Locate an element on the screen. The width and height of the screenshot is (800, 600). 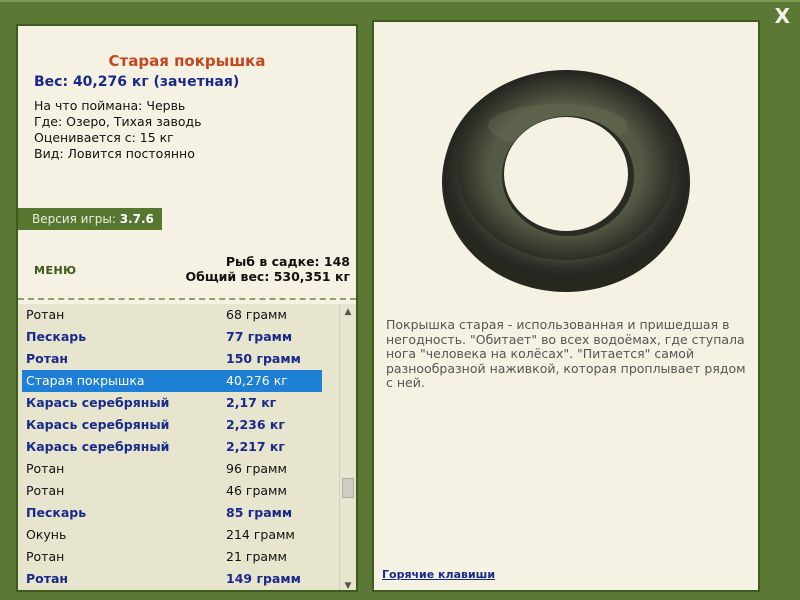
list-scrollbar: ▲ ▼ is located at coordinates (347, 447).